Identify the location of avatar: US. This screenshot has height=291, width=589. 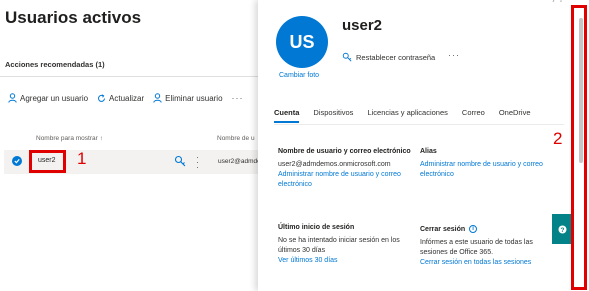
(302, 42).